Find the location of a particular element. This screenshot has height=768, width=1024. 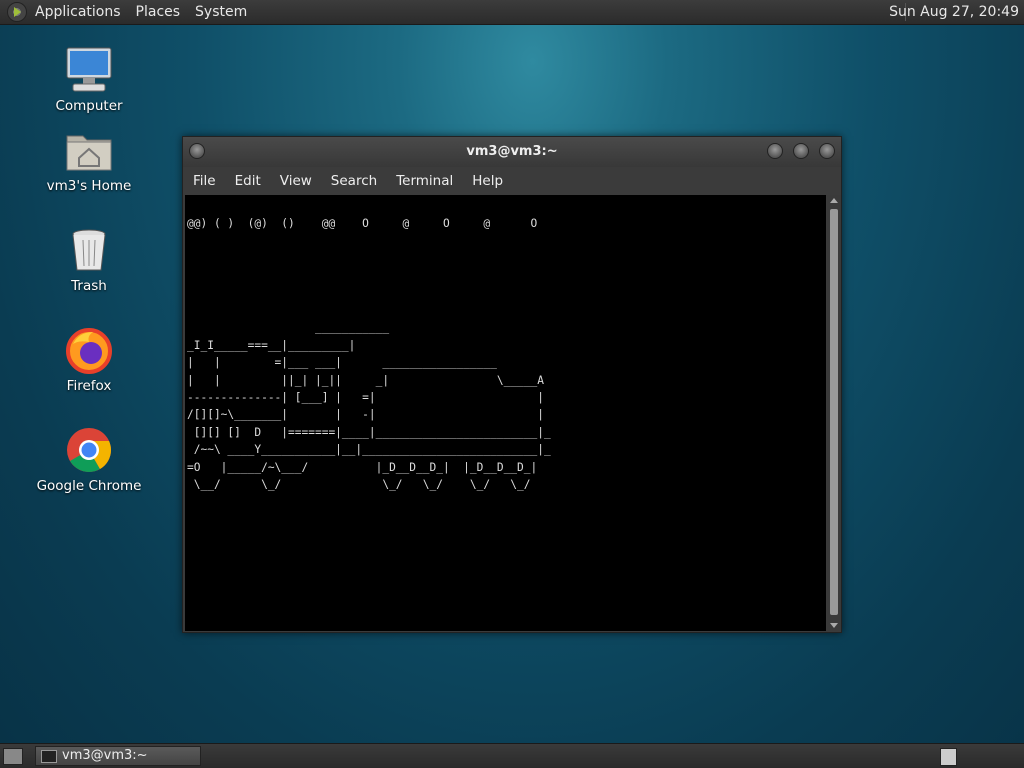

distro-logo-icon is located at coordinates (17, 12).